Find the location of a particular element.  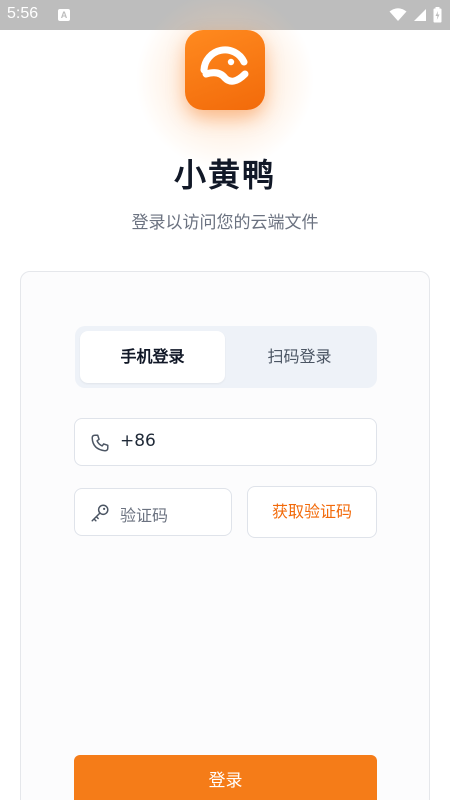

status-time: 5:56 is located at coordinates (23, 13).